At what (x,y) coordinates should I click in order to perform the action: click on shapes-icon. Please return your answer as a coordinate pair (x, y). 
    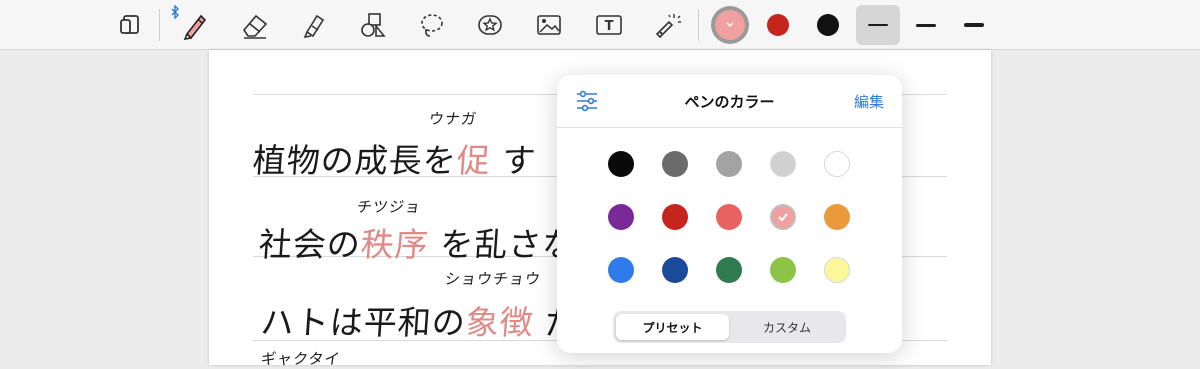
    Looking at the image, I should click on (373, 25).